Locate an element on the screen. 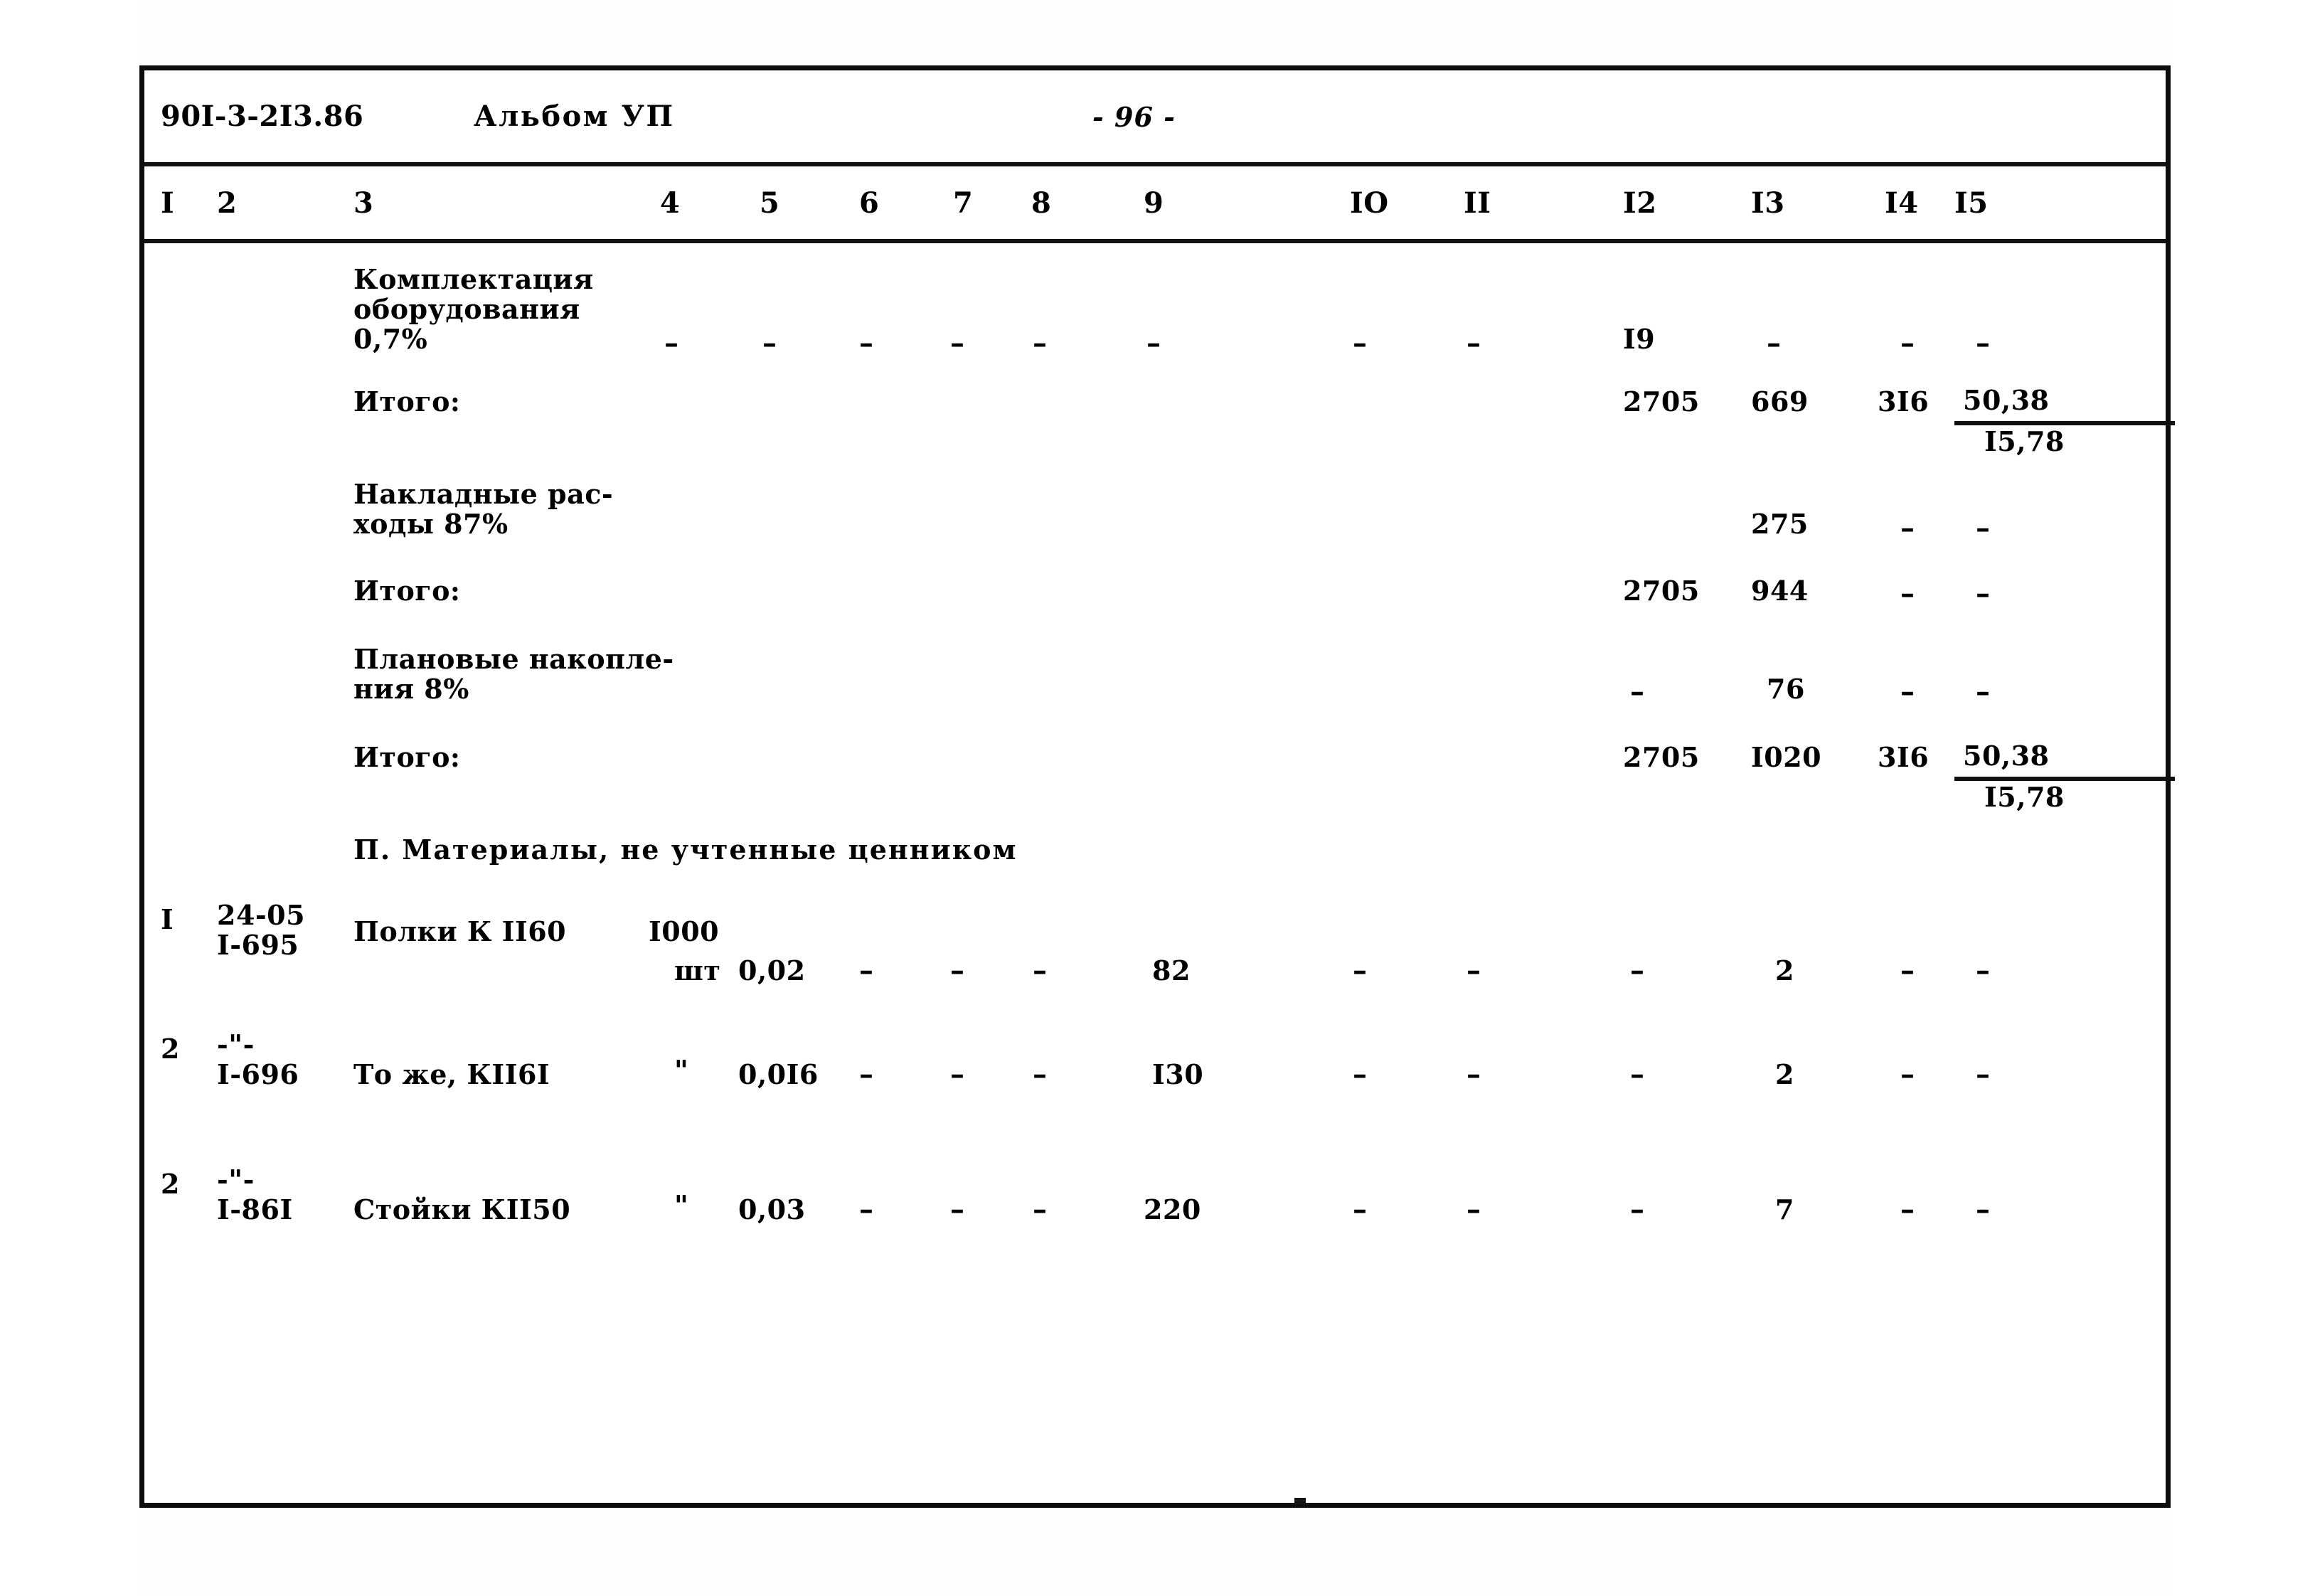 The image size is (2310, 1596). mrow1-c8: – is located at coordinates (1040, 970).